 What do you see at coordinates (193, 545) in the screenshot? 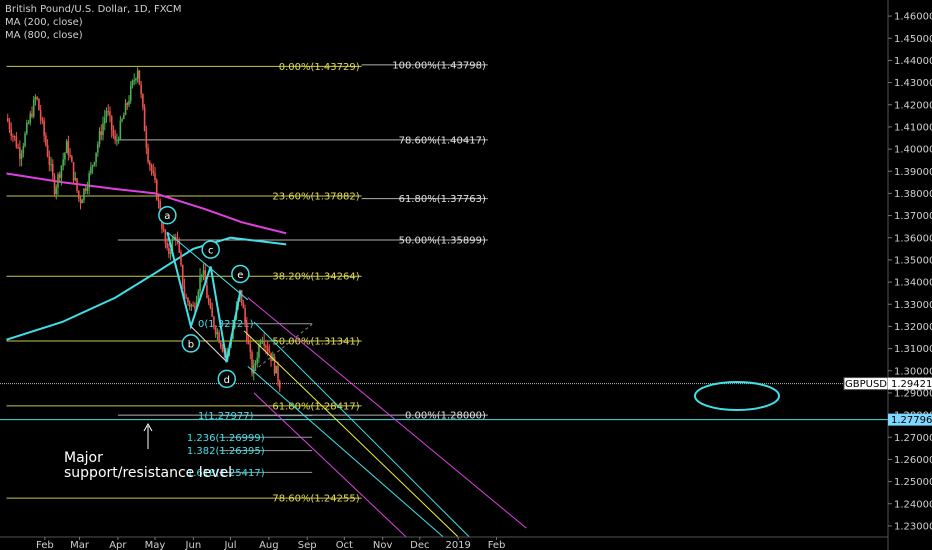
I see `time-tick-label: Jun` at bounding box center [193, 545].